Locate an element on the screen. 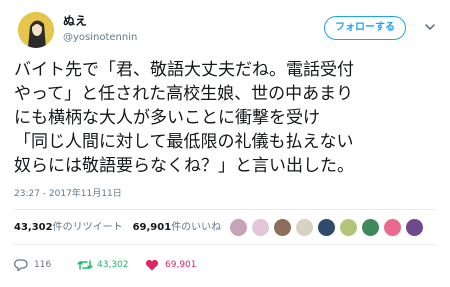  avatar-image is located at coordinates (36, 30).